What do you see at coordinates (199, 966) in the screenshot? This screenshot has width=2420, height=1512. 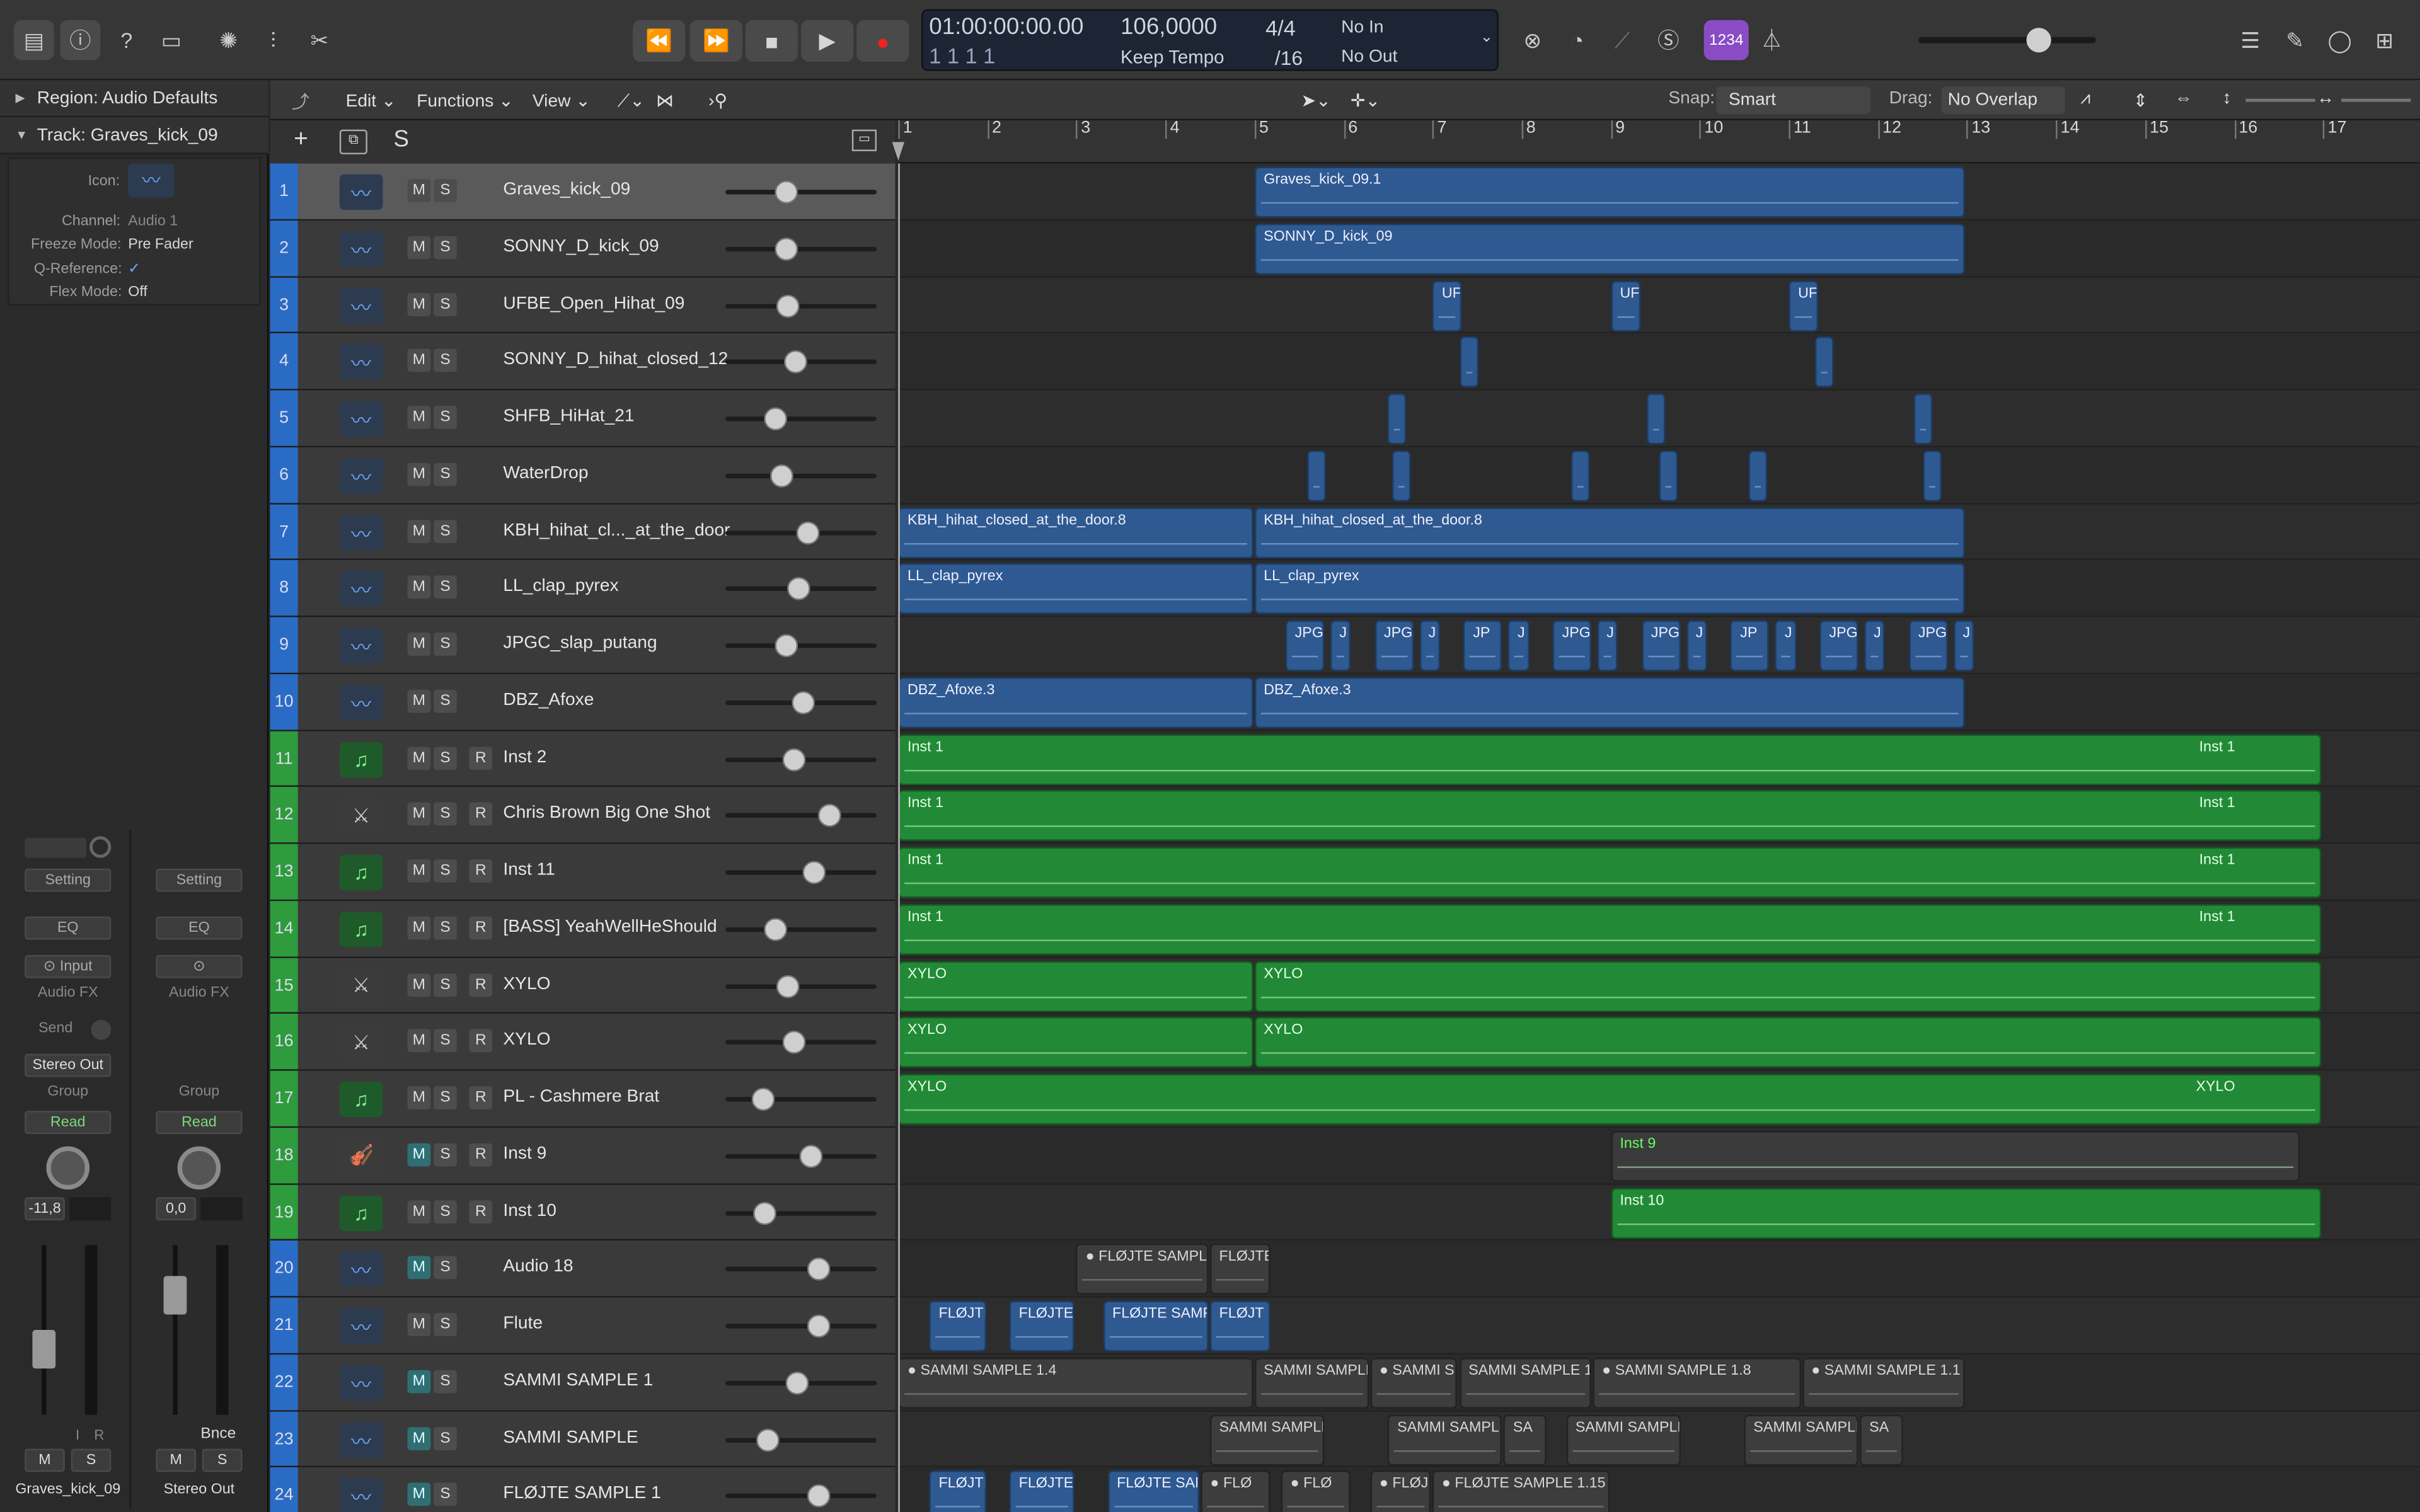 I see `link-icon: ⊙` at bounding box center [199, 966].